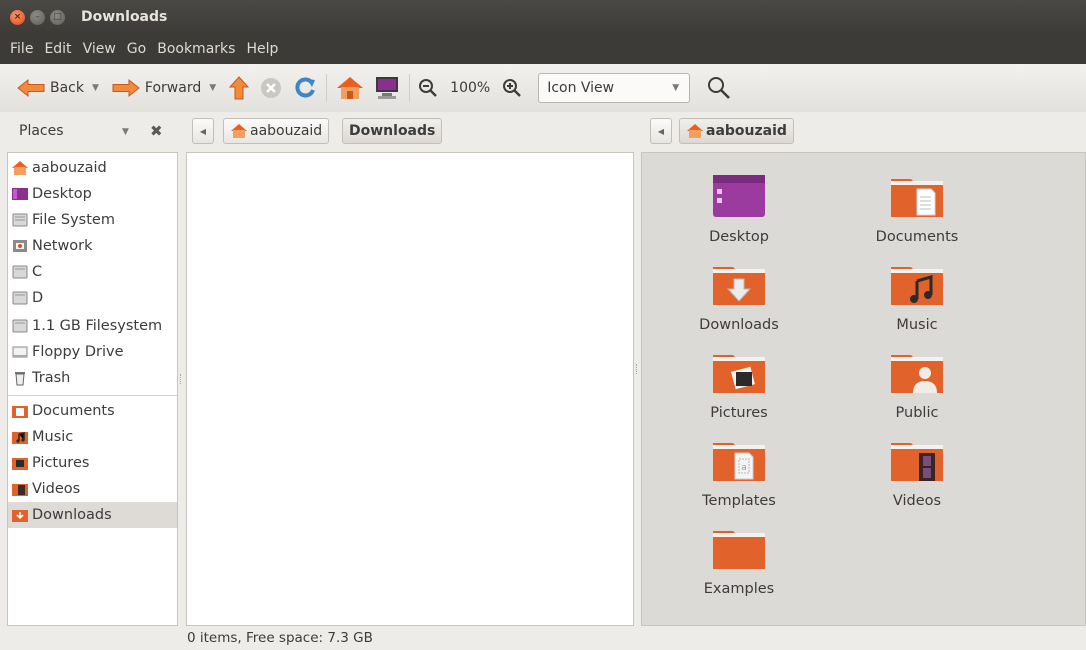  I want to click on zoom-in-icon, so click(512, 88).